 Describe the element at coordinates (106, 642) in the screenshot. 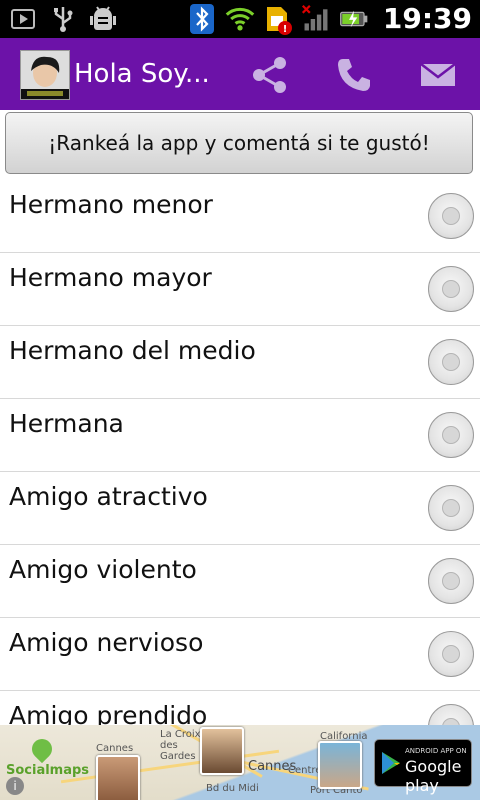

I see `list-item-label: Amigo nervioso` at that location.